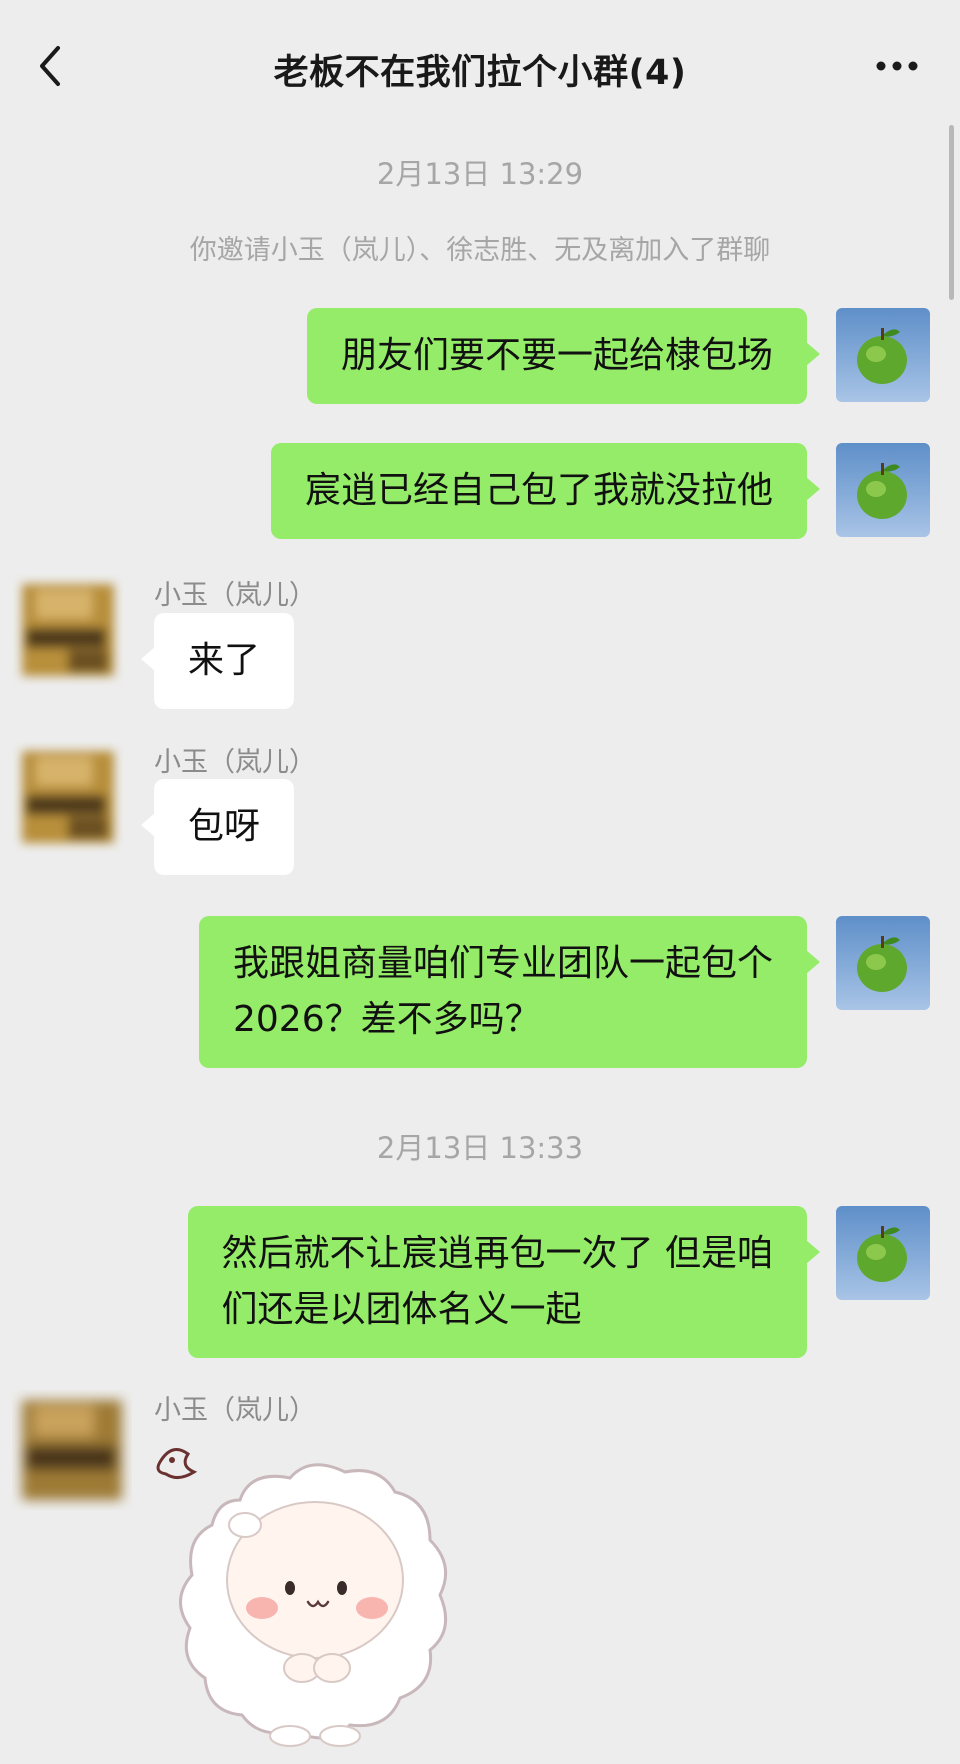 This screenshot has height=1764, width=960. I want to click on message-line: 然后就不让宸逍再包一次了 但是咱, so click(497, 1253).